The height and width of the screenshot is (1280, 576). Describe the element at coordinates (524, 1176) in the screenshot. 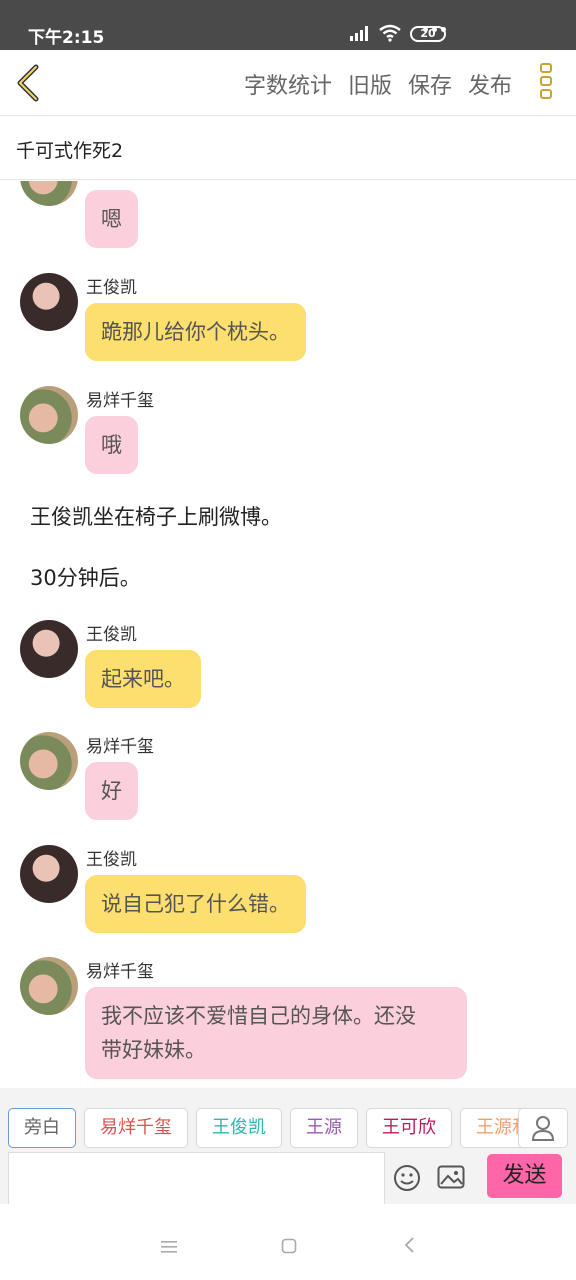

I see `send-button: 发送` at that location.